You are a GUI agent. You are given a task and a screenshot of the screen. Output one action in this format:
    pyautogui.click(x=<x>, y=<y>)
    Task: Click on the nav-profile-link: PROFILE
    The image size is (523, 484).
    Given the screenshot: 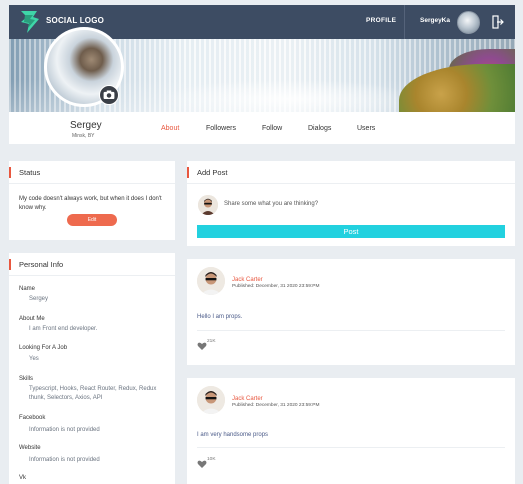 What is the action you would take?
    pyautogui.click(x=381, y=20)
    